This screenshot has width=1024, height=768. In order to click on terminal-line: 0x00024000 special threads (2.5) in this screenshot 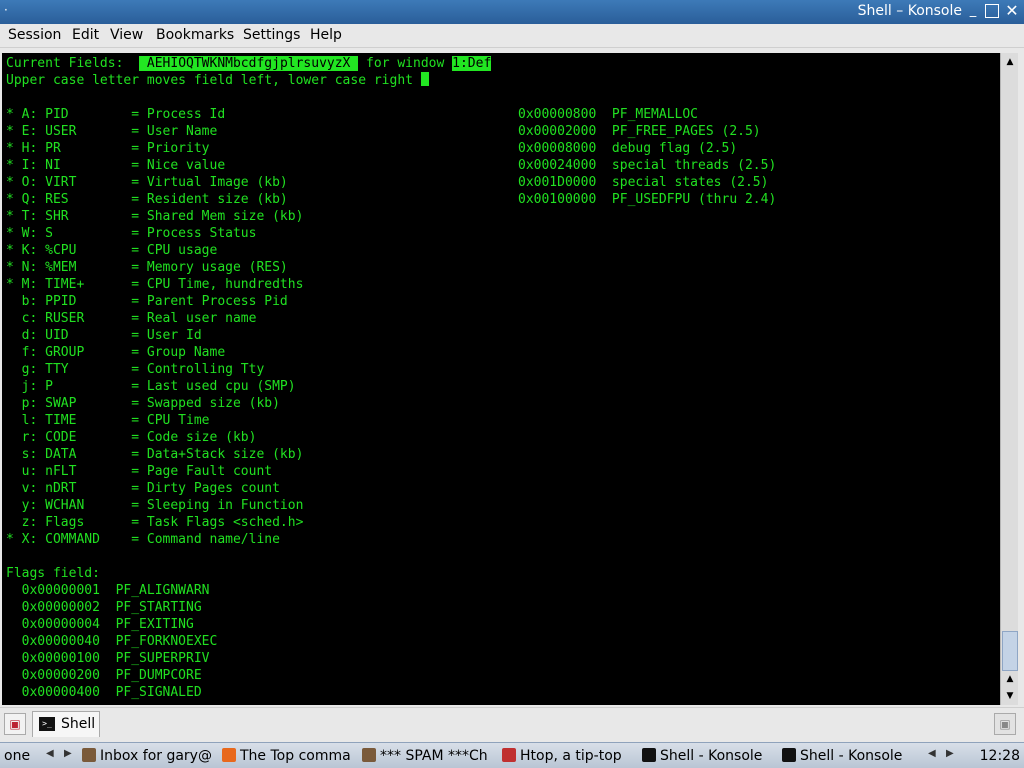, I will do `click(647, 165)`.